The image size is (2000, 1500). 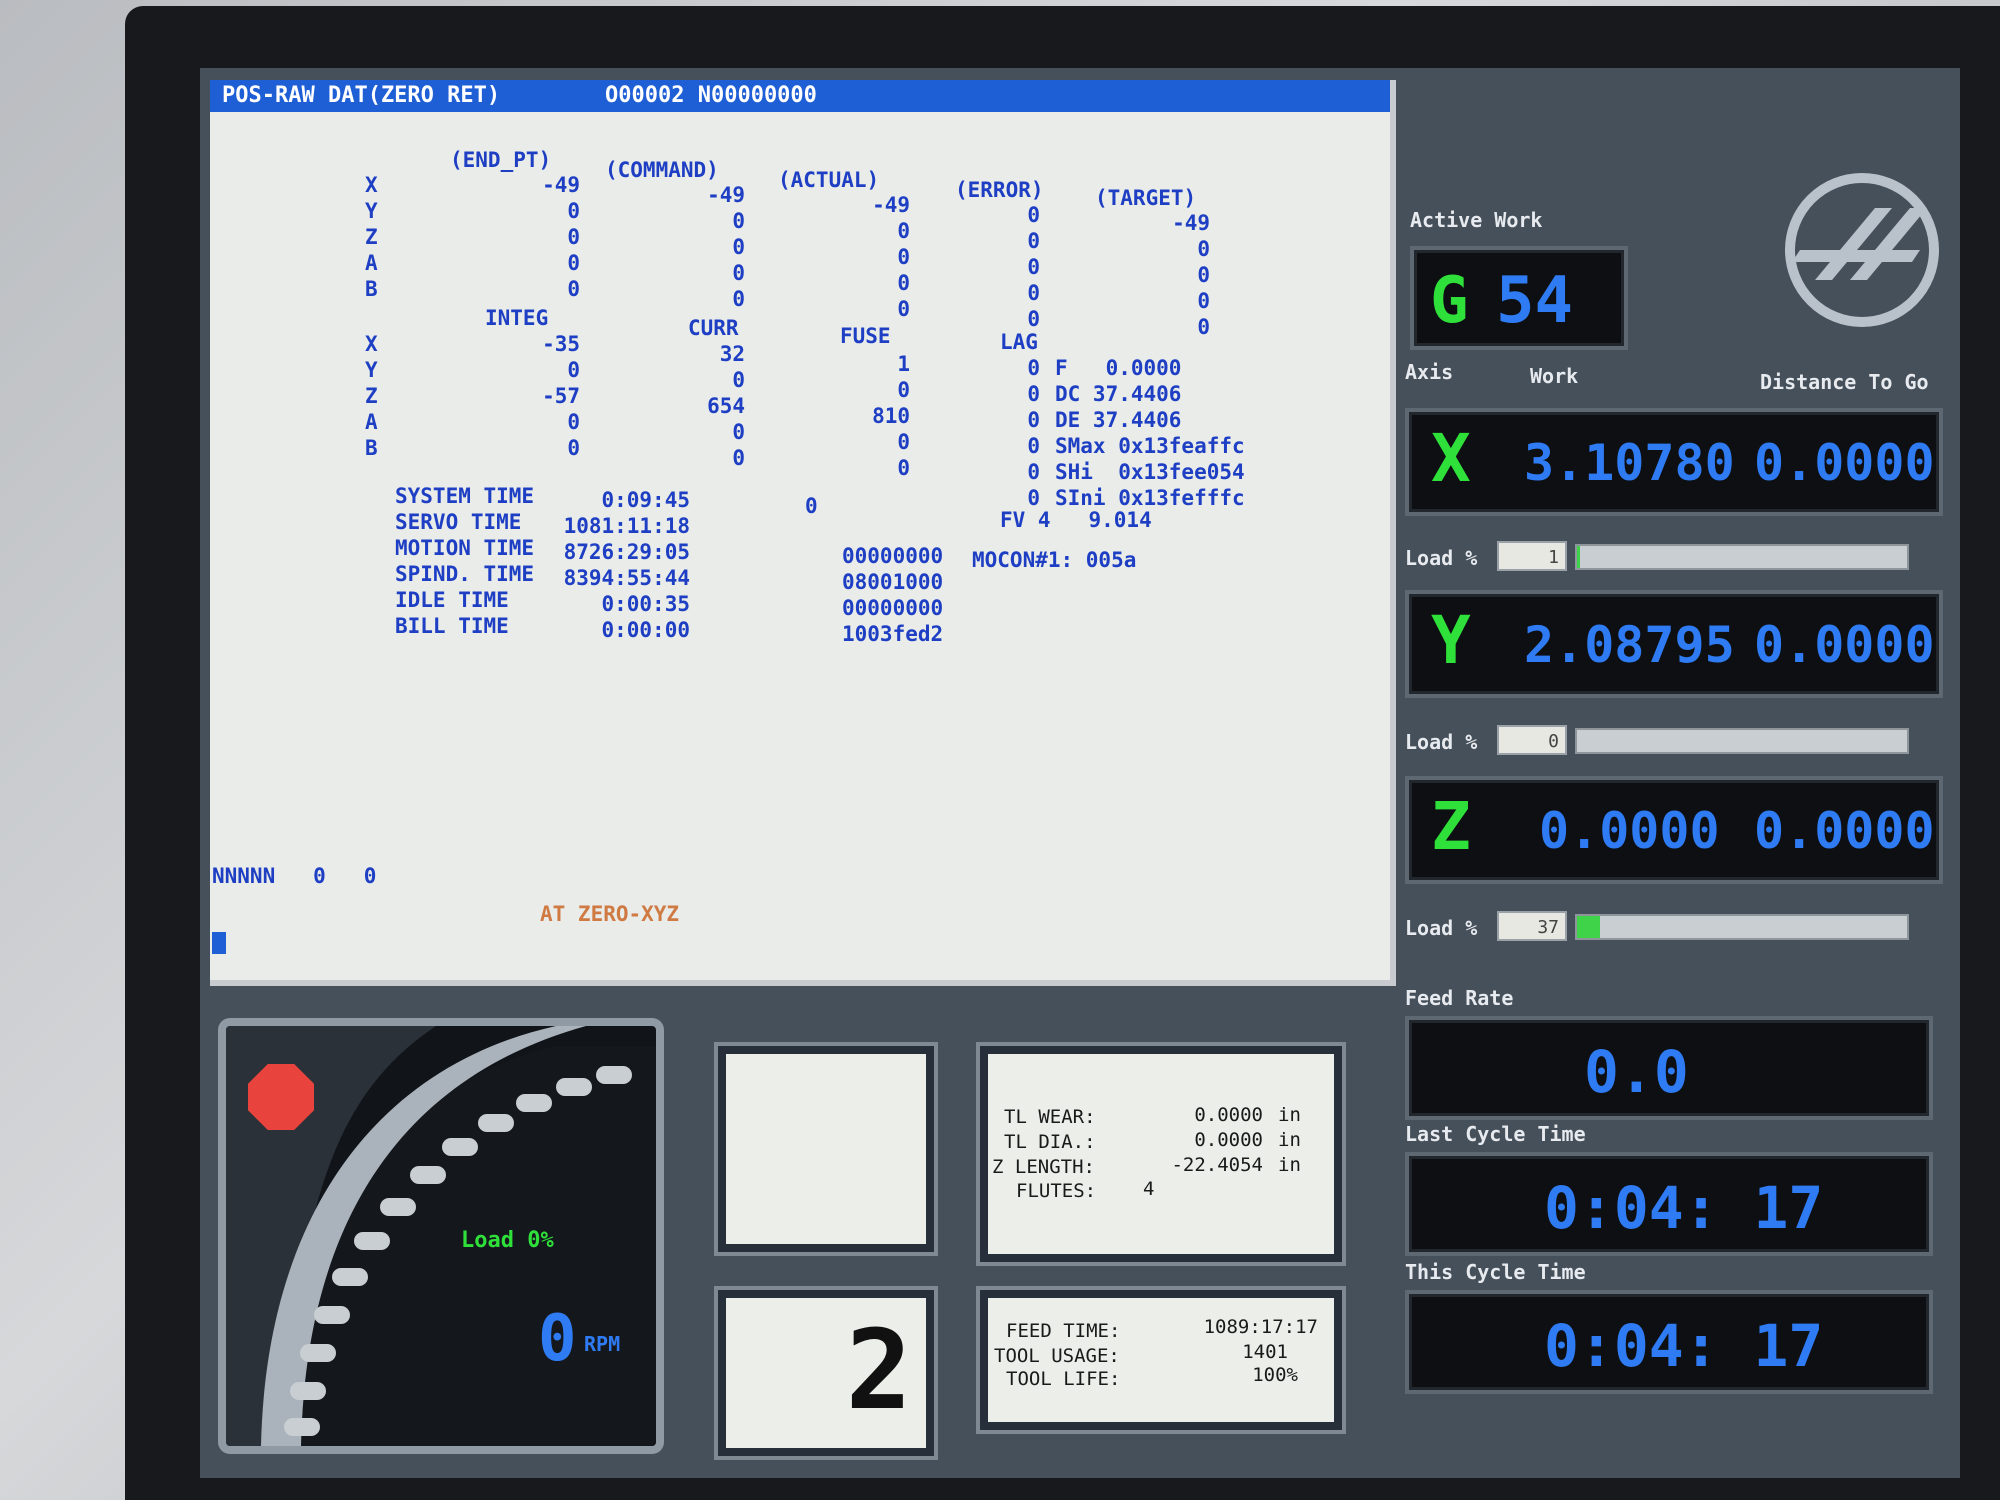 I want to click on last-cycle-label: Last Cycle Time, so click(x=1495, y=1134).